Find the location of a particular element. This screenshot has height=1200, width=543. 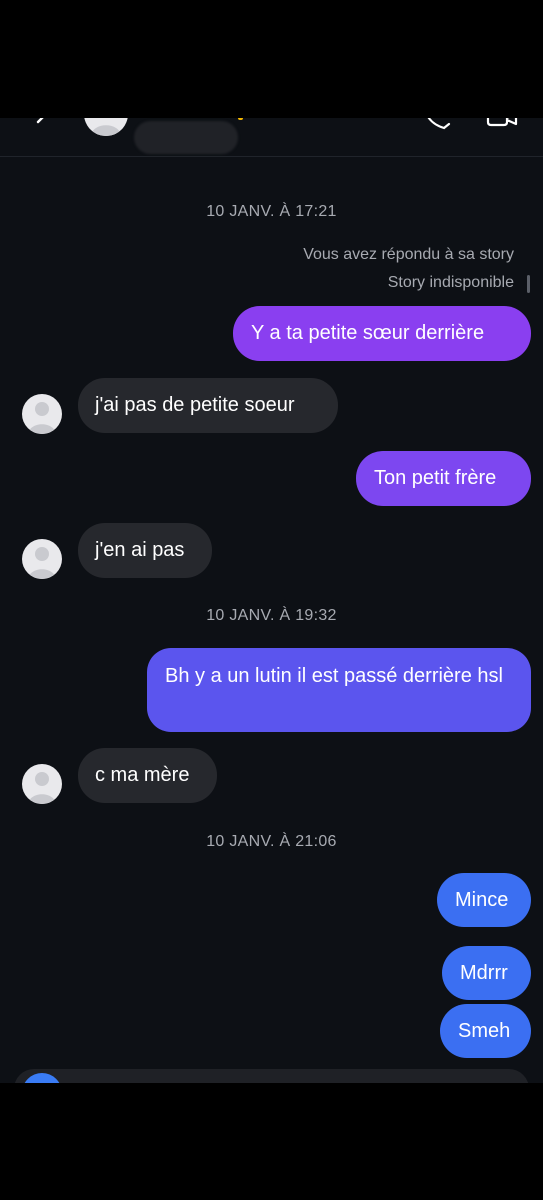

status-indicator is located at coordinates (240, 119).